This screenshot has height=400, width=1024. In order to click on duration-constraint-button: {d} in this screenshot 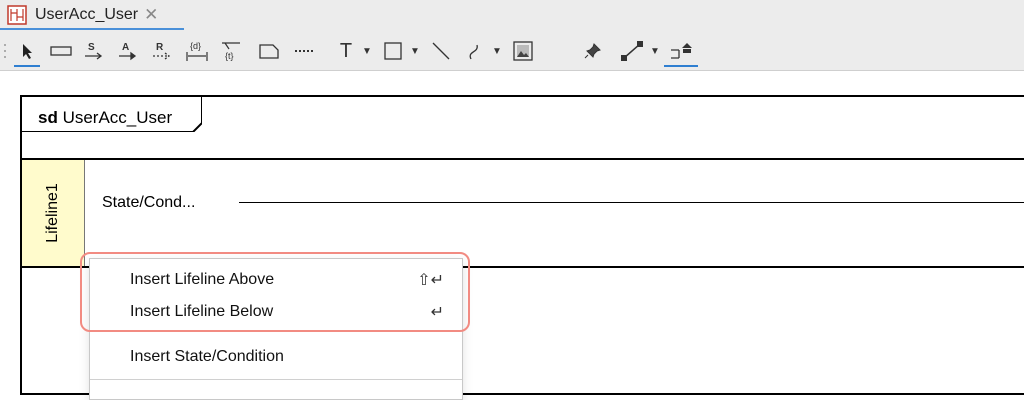, I will do `click(197, 51)`.